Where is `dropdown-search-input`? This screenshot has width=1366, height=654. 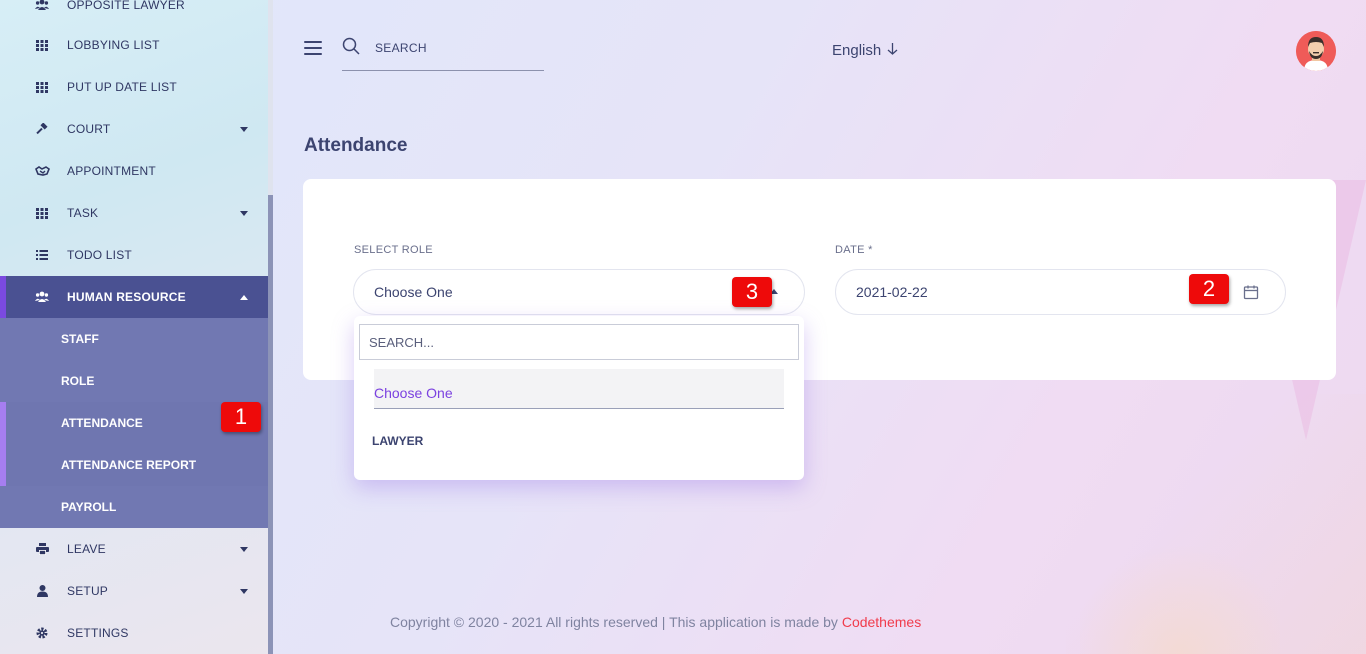 dropdown-search-input is located at coordinates (579, 342).